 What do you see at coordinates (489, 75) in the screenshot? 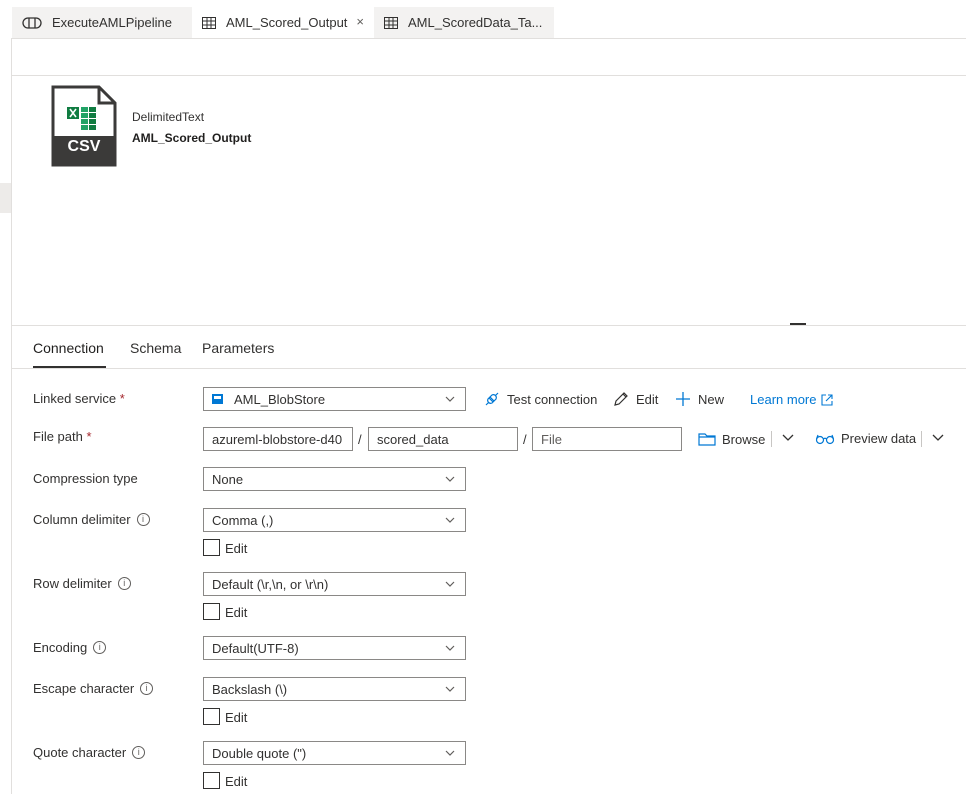
I see `toolbar-divider` at bounding box center [489, 75].